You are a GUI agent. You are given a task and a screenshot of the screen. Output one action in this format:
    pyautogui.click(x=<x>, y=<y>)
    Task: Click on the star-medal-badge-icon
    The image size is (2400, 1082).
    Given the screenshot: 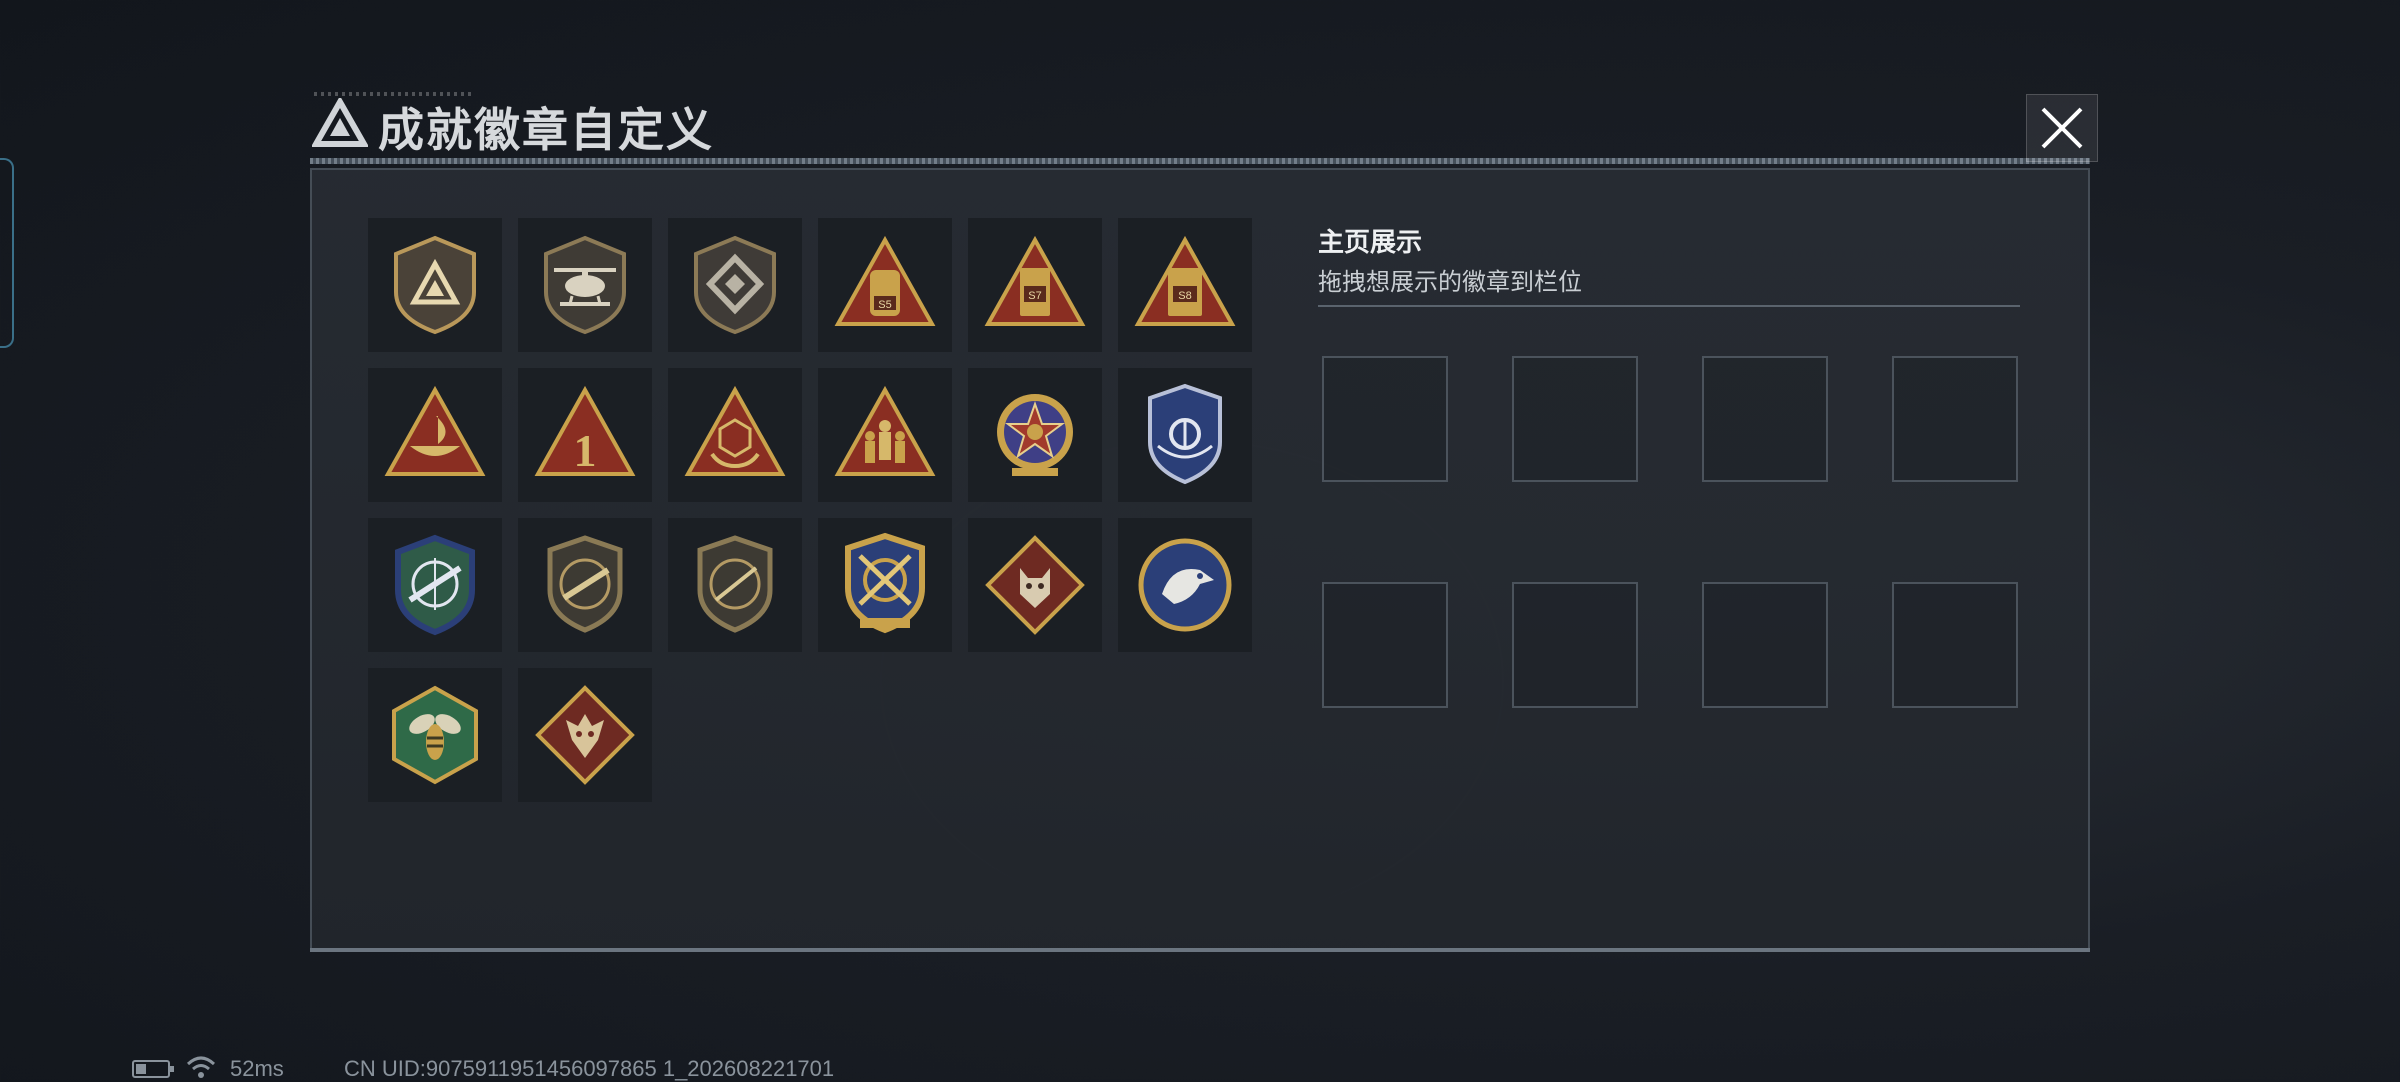 What is the action you would take?
    pyautogui.click(x=1035, y=435)
    